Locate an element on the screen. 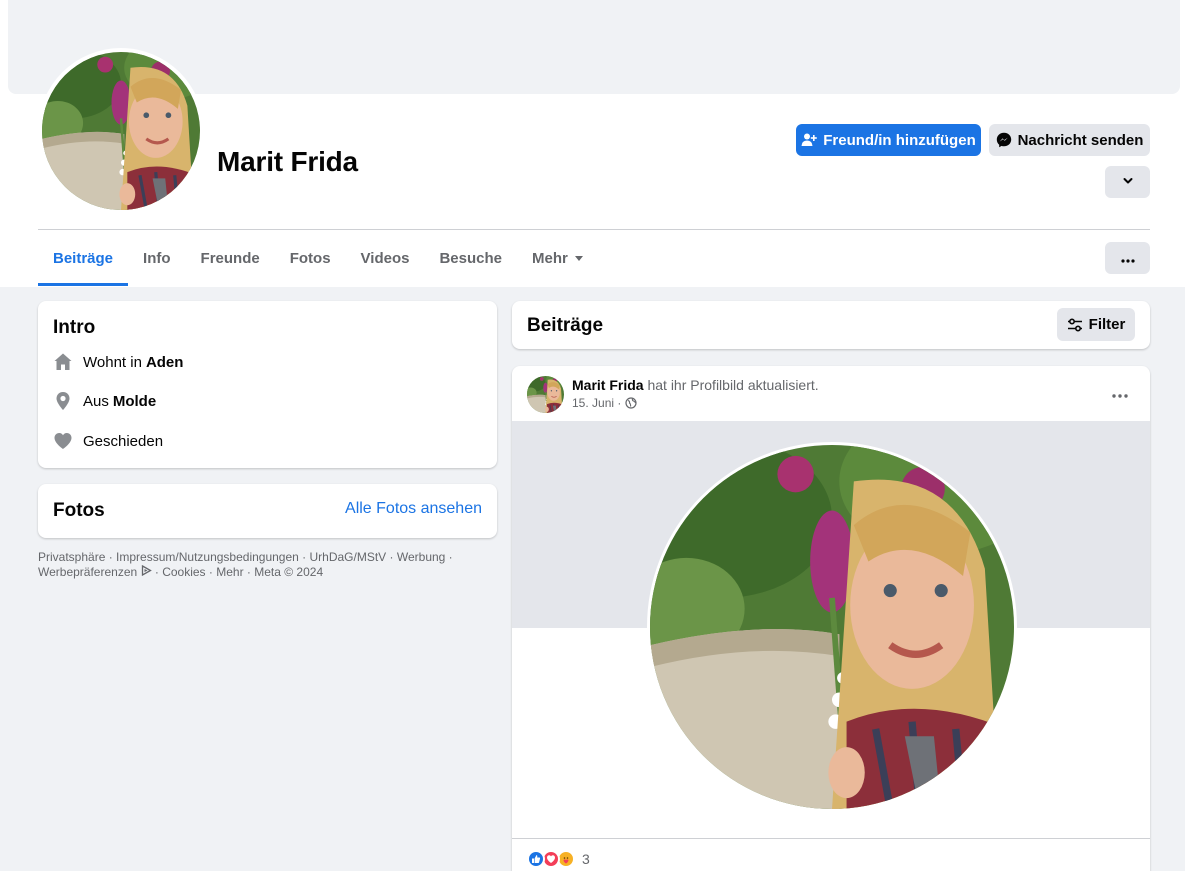 The image size is (1185, 871). tab-videos: Videos is located at coordinates (385, 258).